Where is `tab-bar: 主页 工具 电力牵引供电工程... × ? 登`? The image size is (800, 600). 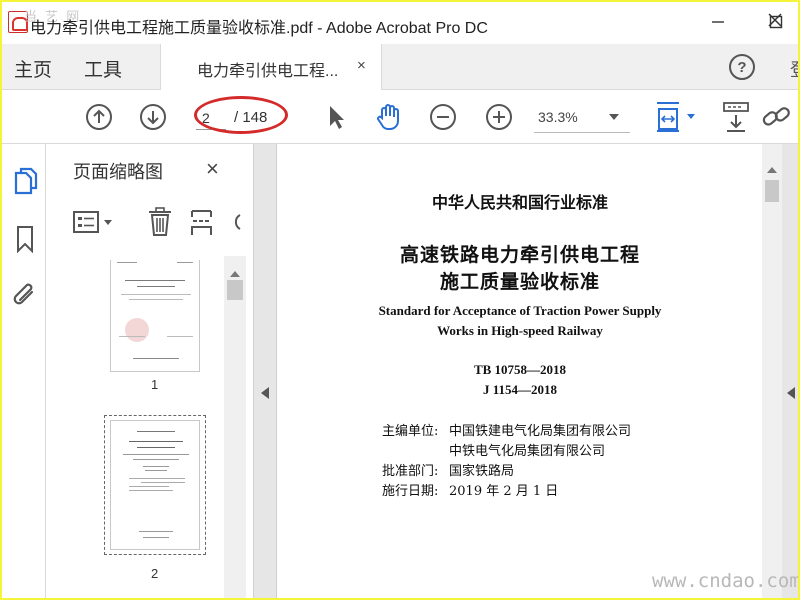
tab-bar: 主页 工具 电力牵引供电工程... × ? 登 is located at coordinates (400, 67).